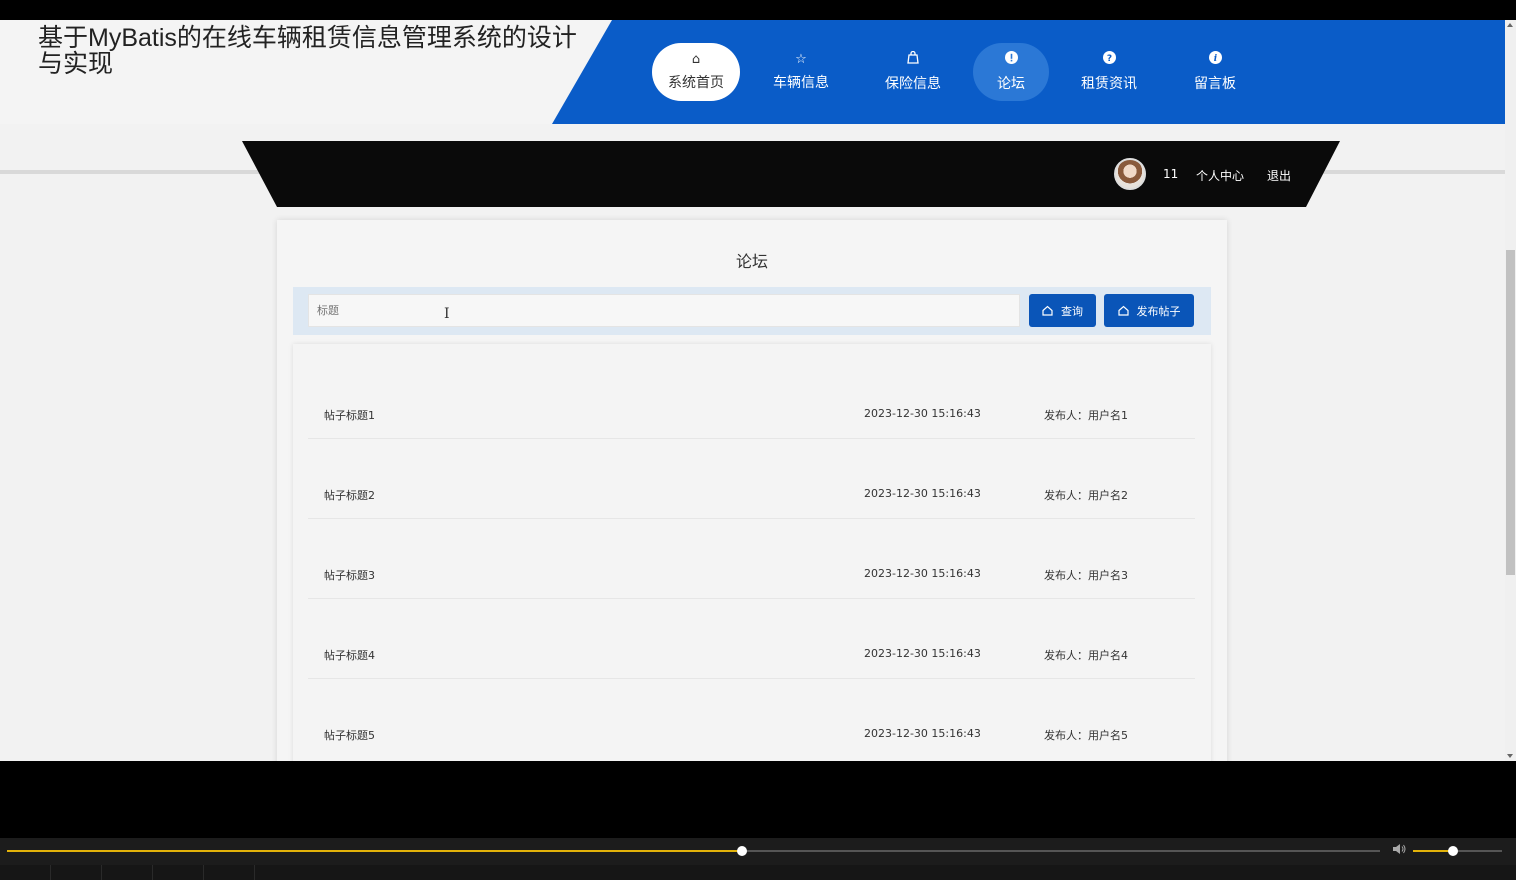  Describe the element at coordinates (664, 310) in the screenshot. I see `title-search-input` at that location.